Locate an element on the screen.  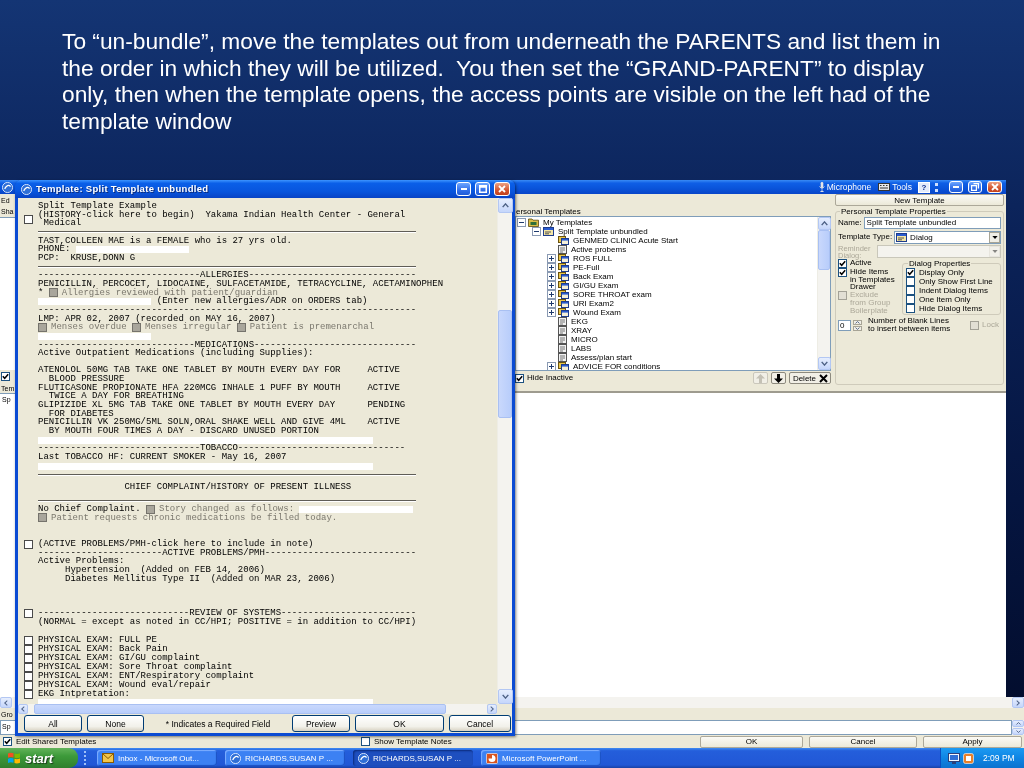
checkbox-label: Patient is premenarchal is located at coordinates (312, 327).